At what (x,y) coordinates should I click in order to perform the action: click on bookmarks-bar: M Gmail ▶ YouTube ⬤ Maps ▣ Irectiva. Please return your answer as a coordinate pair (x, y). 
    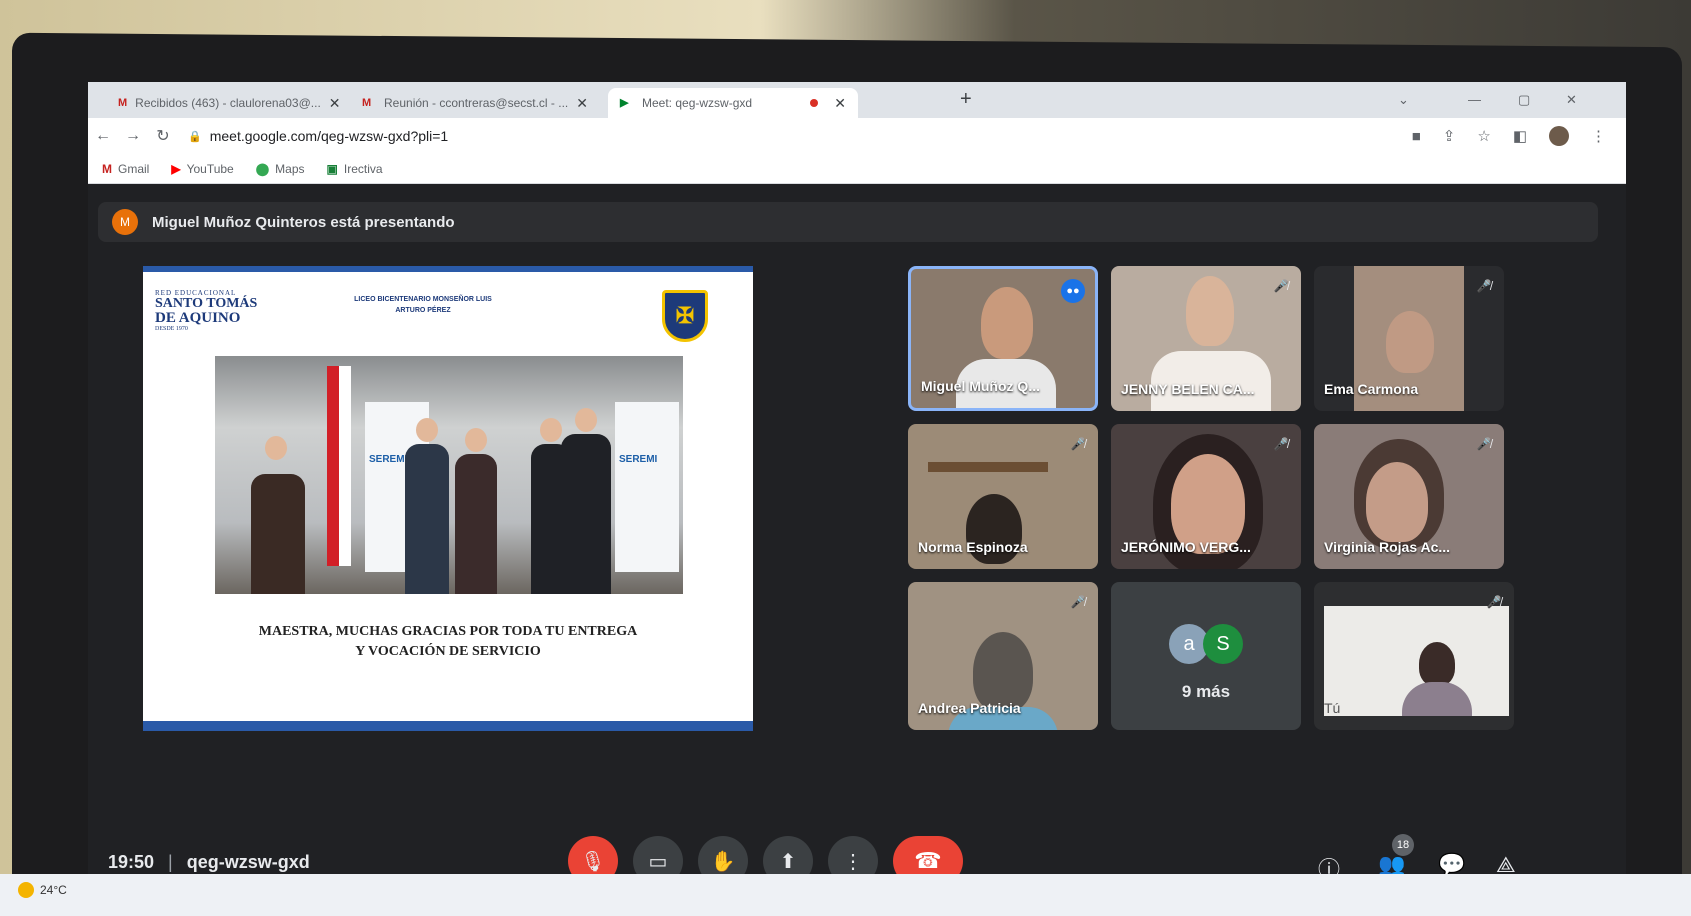
    Looking at the image, I should click on (857, 169).